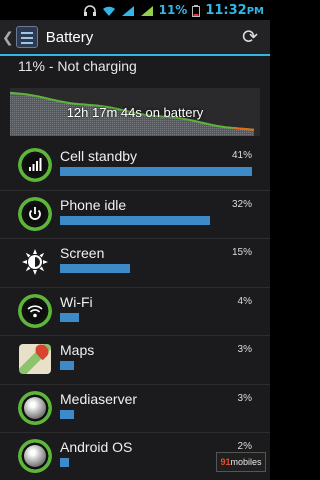 This screenshot has height=480, width=320. I want to click on refresh-icon: ⟳, so click(250, 38).